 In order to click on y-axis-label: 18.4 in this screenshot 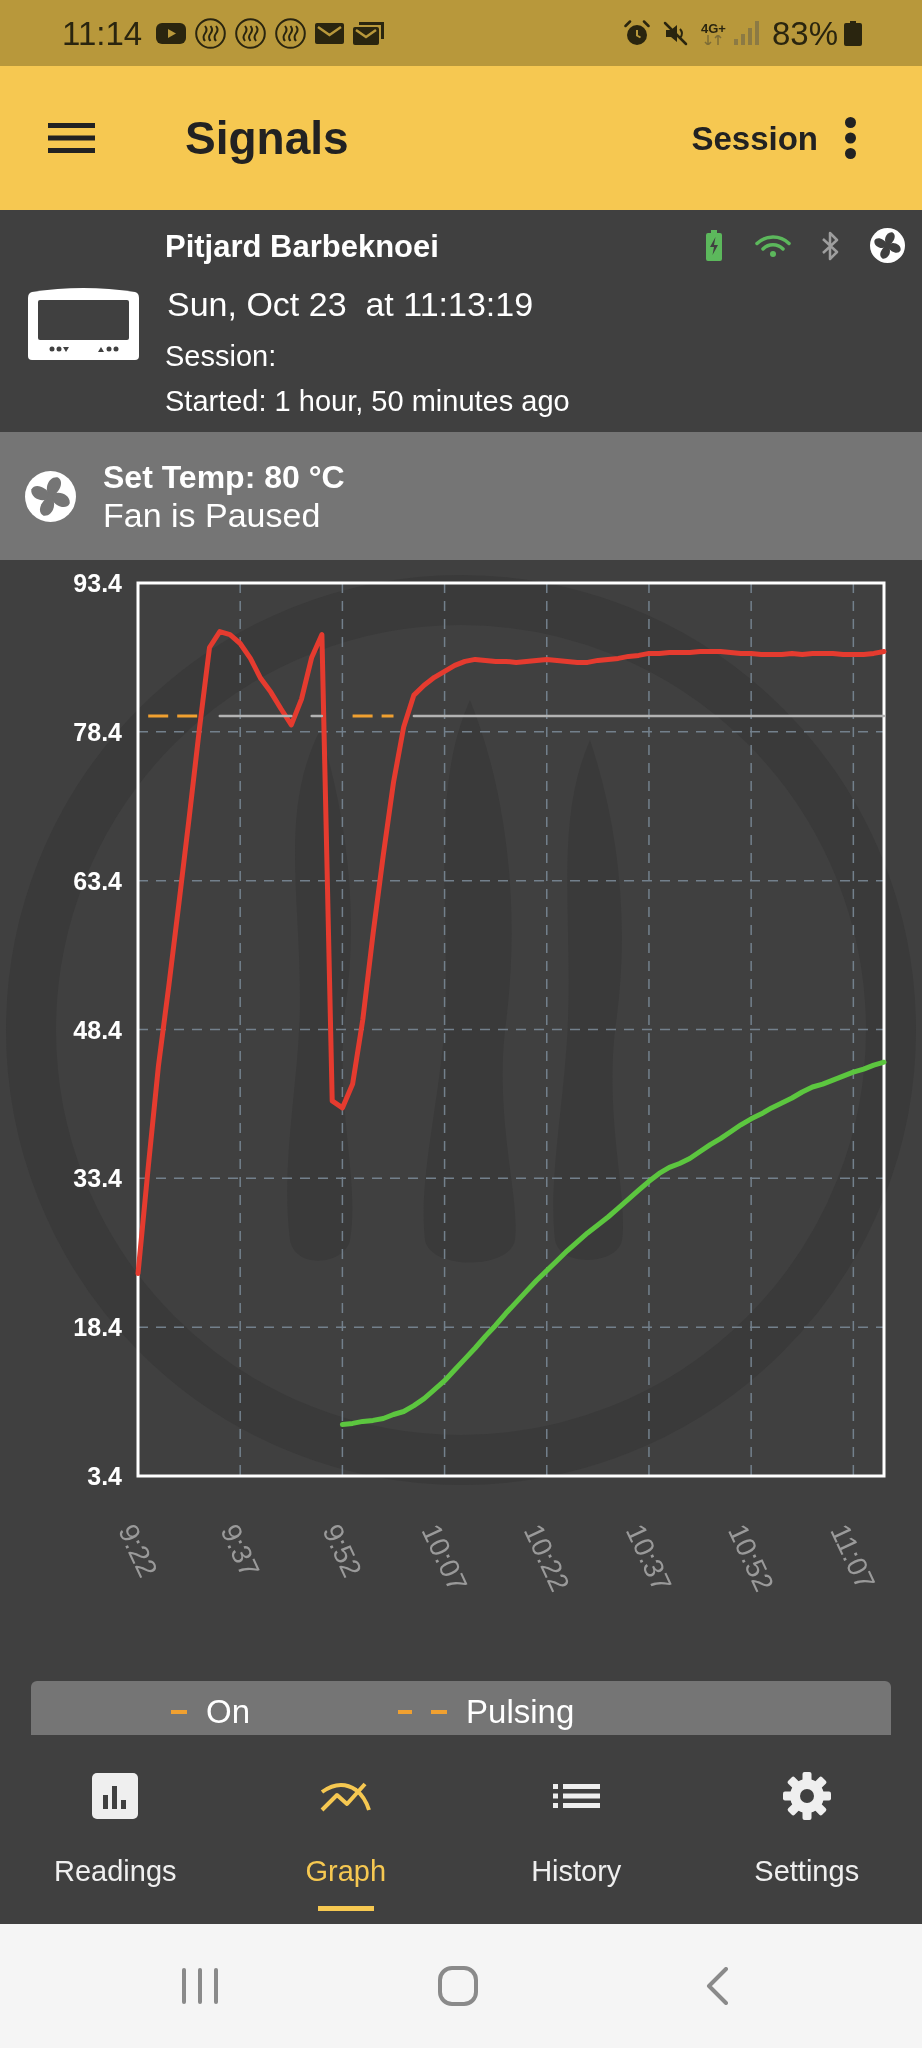, I will do `click(97, 1327)`.